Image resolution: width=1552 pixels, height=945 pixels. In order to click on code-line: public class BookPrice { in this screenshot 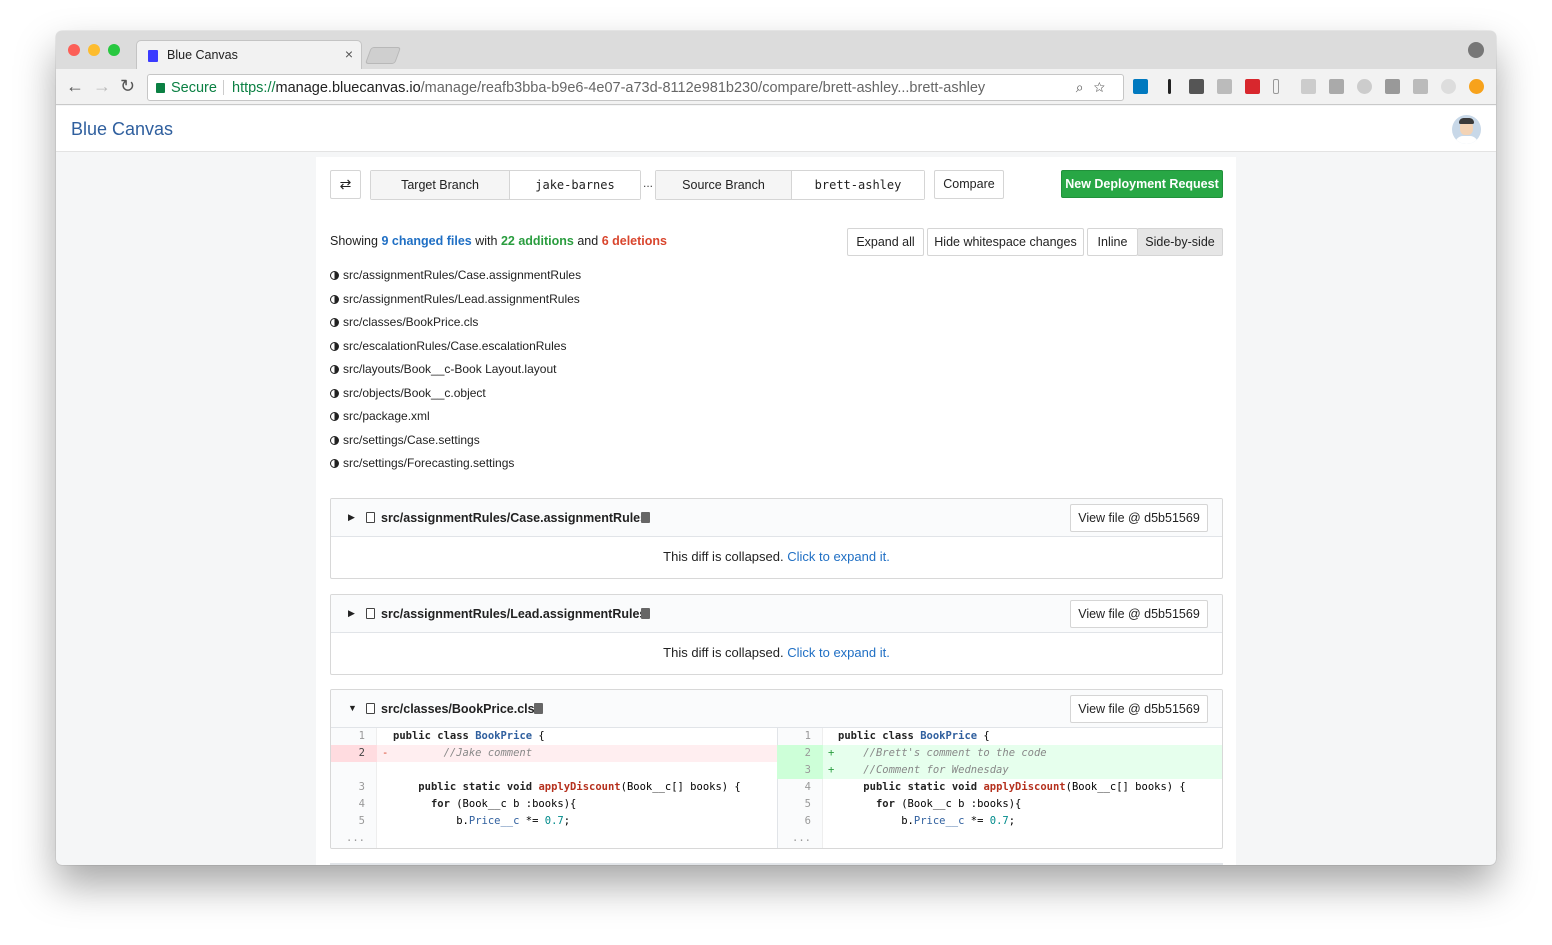, I will do `click(914, 736)`.